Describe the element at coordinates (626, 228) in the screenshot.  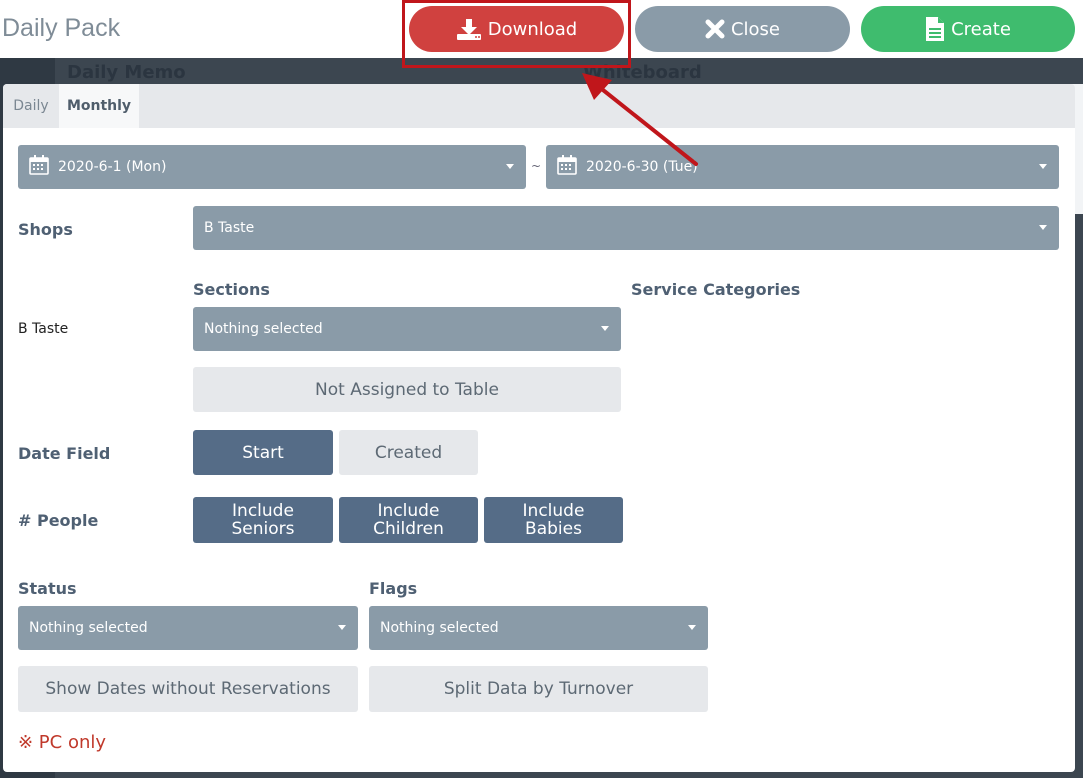
I see `shops-select: B Taste` at that location.